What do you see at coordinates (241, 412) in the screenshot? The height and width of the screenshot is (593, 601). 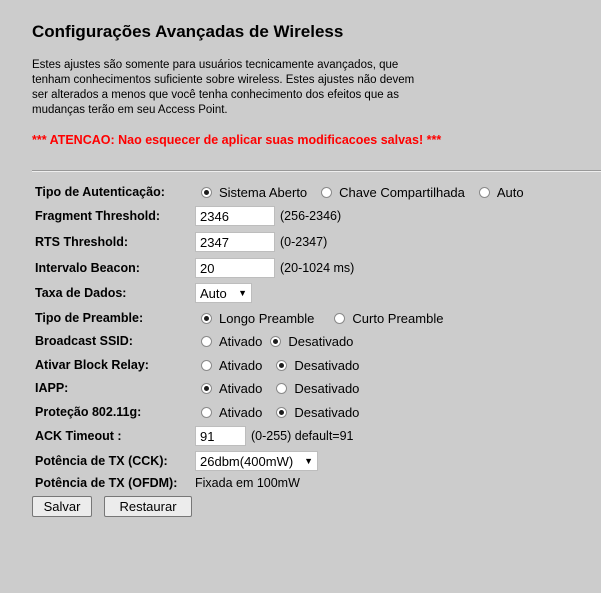 I see `protection-on-label: Ativado` at bounding box center [241, 412].